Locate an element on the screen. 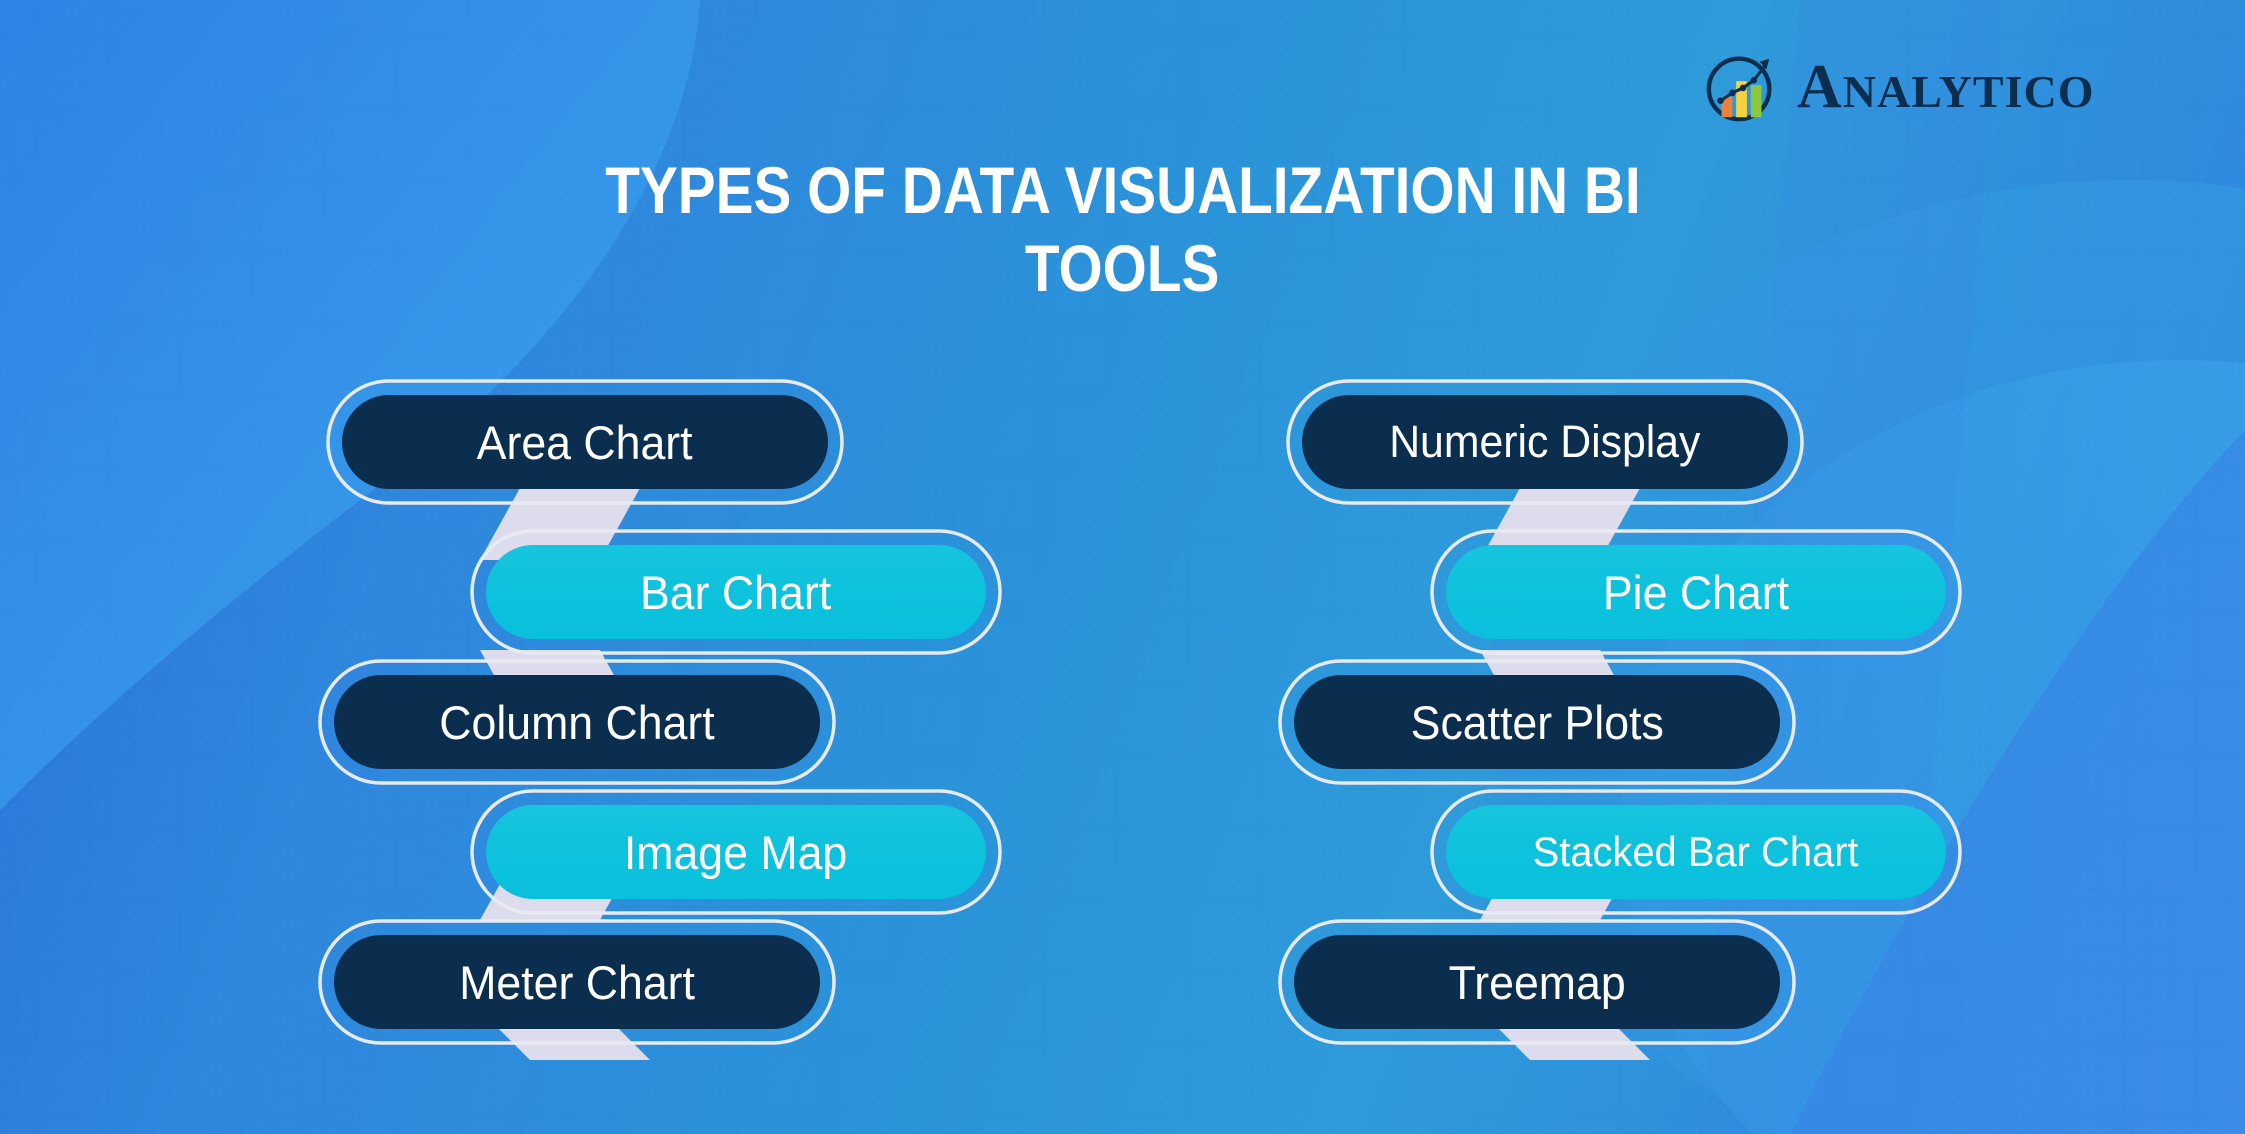 The image size is (2245, 1134). pill-label: Area Chart is located at coordinates (585, 442).